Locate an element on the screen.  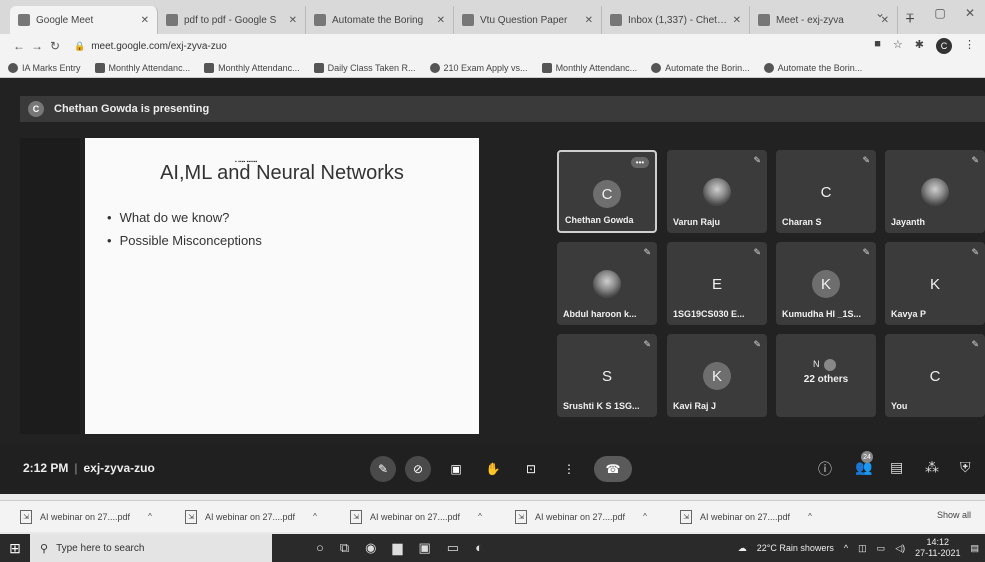
word-icon: ▣ is located at coordinates (425, 548).